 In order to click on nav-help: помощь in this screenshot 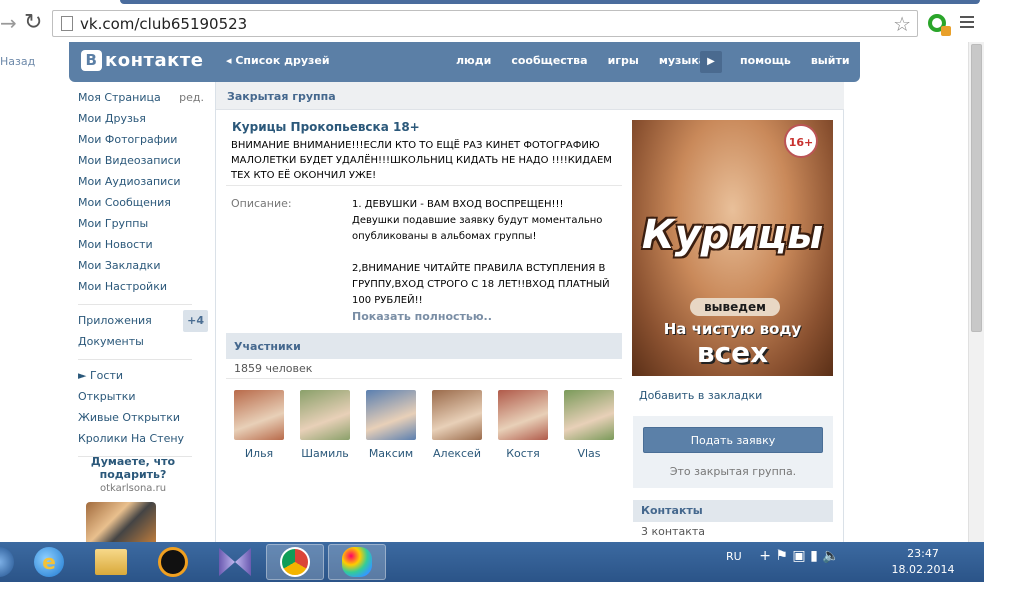, I will do `click(765, 60)`.